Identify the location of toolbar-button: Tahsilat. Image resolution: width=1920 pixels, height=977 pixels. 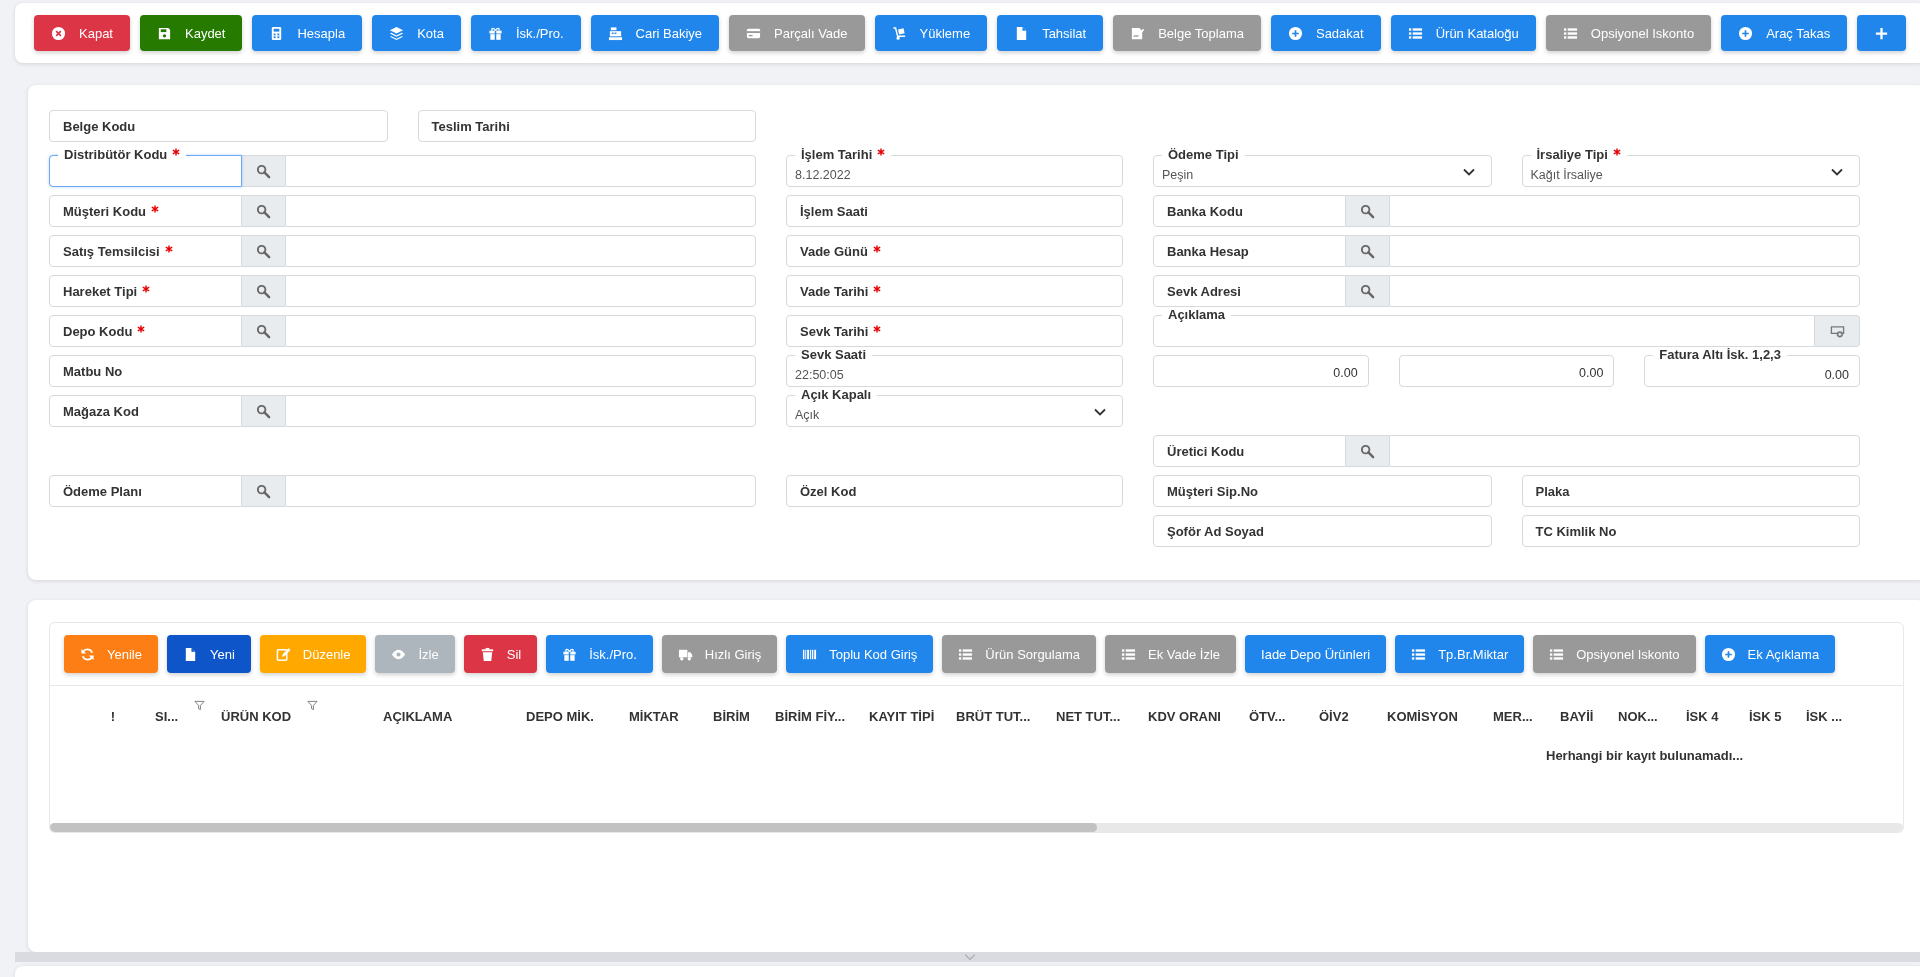
(1050, 33).